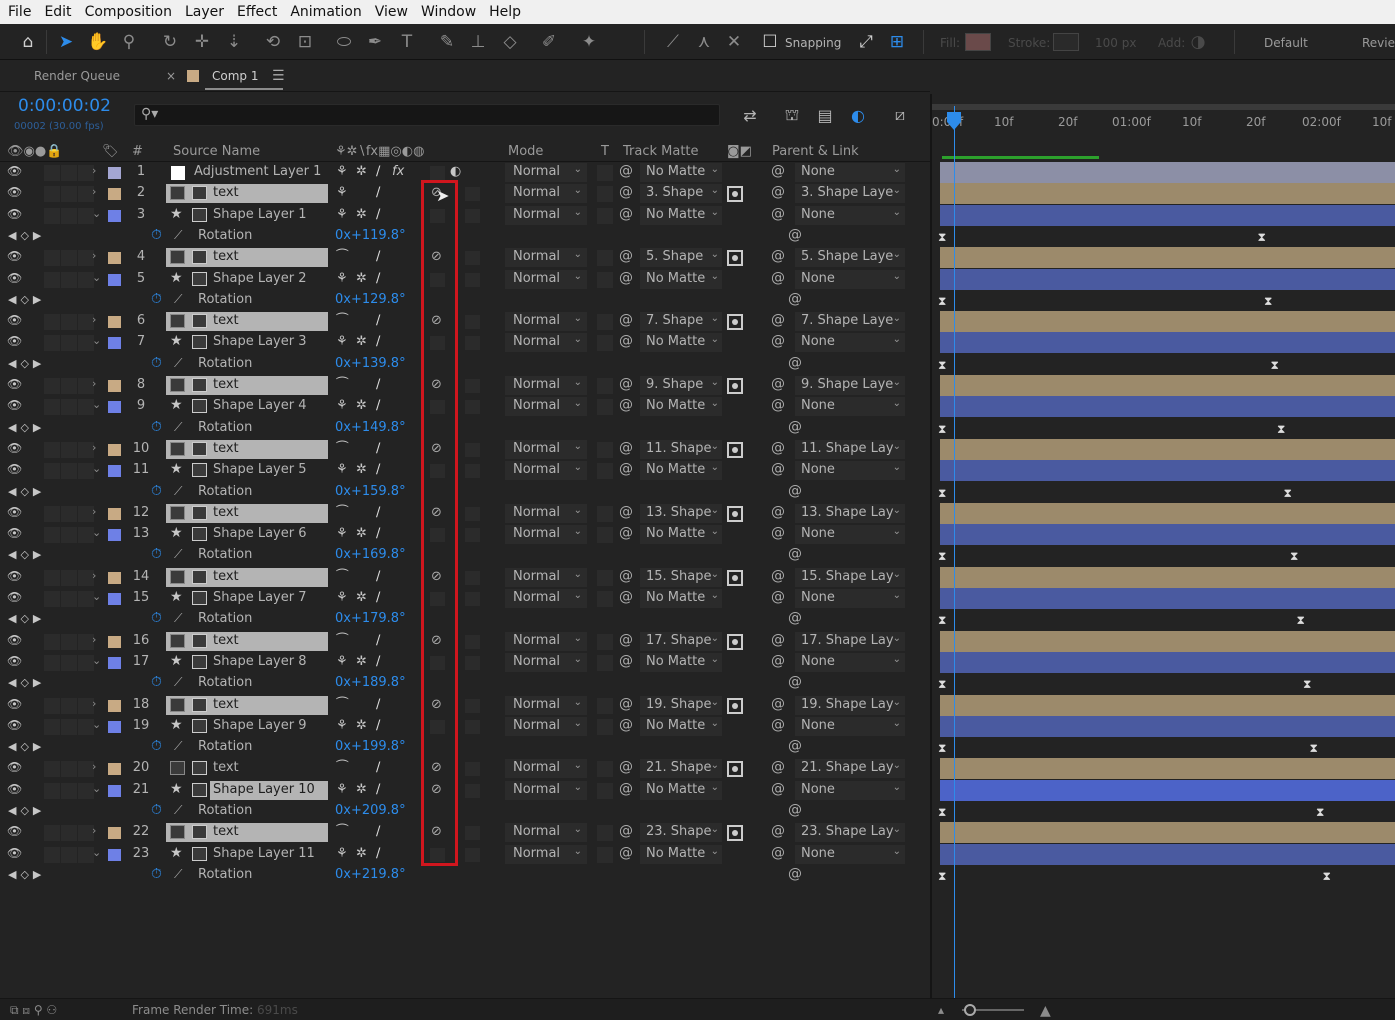  Describe the element at coordinates (156, 554) in the screenshot. I see `stopwatch-icon: ⏱` at that location.